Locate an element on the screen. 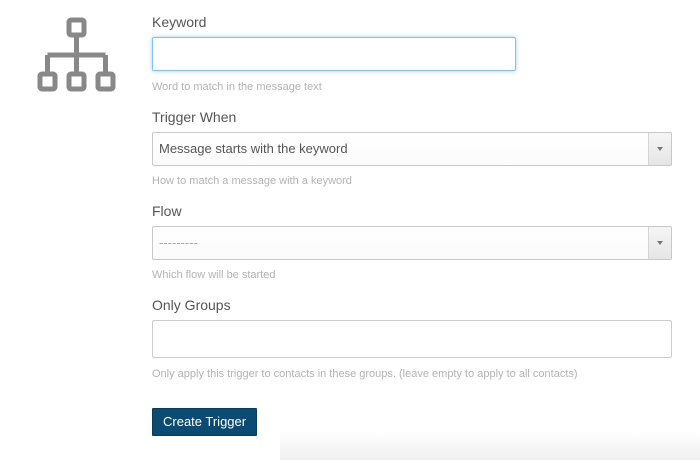 This screenshot has height=460, width=700. create-trigger-button: Create Trigger is located at coordinates (205, 422).